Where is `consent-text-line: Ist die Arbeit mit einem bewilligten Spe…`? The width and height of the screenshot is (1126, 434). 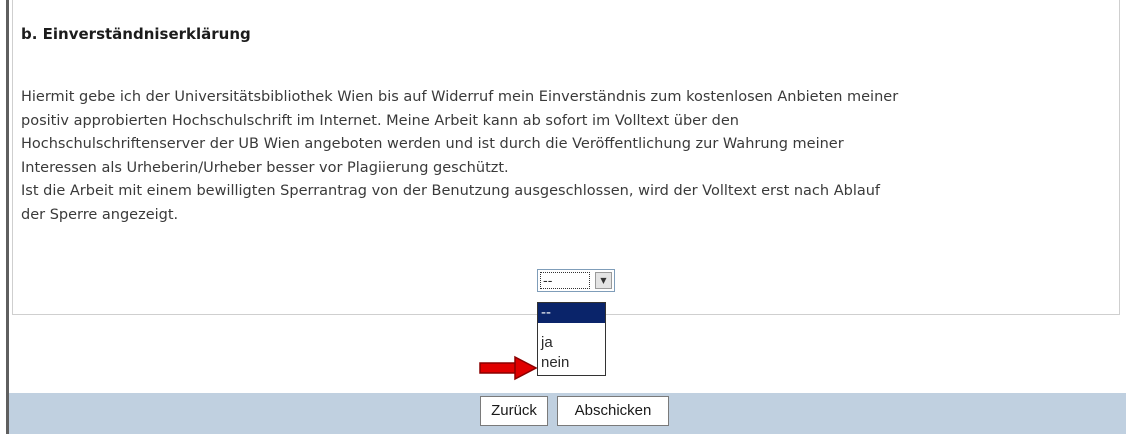 consent-text-line: Ist die Arbeit mit einem bewilligten Spe… is located at coordinates (451, 191).